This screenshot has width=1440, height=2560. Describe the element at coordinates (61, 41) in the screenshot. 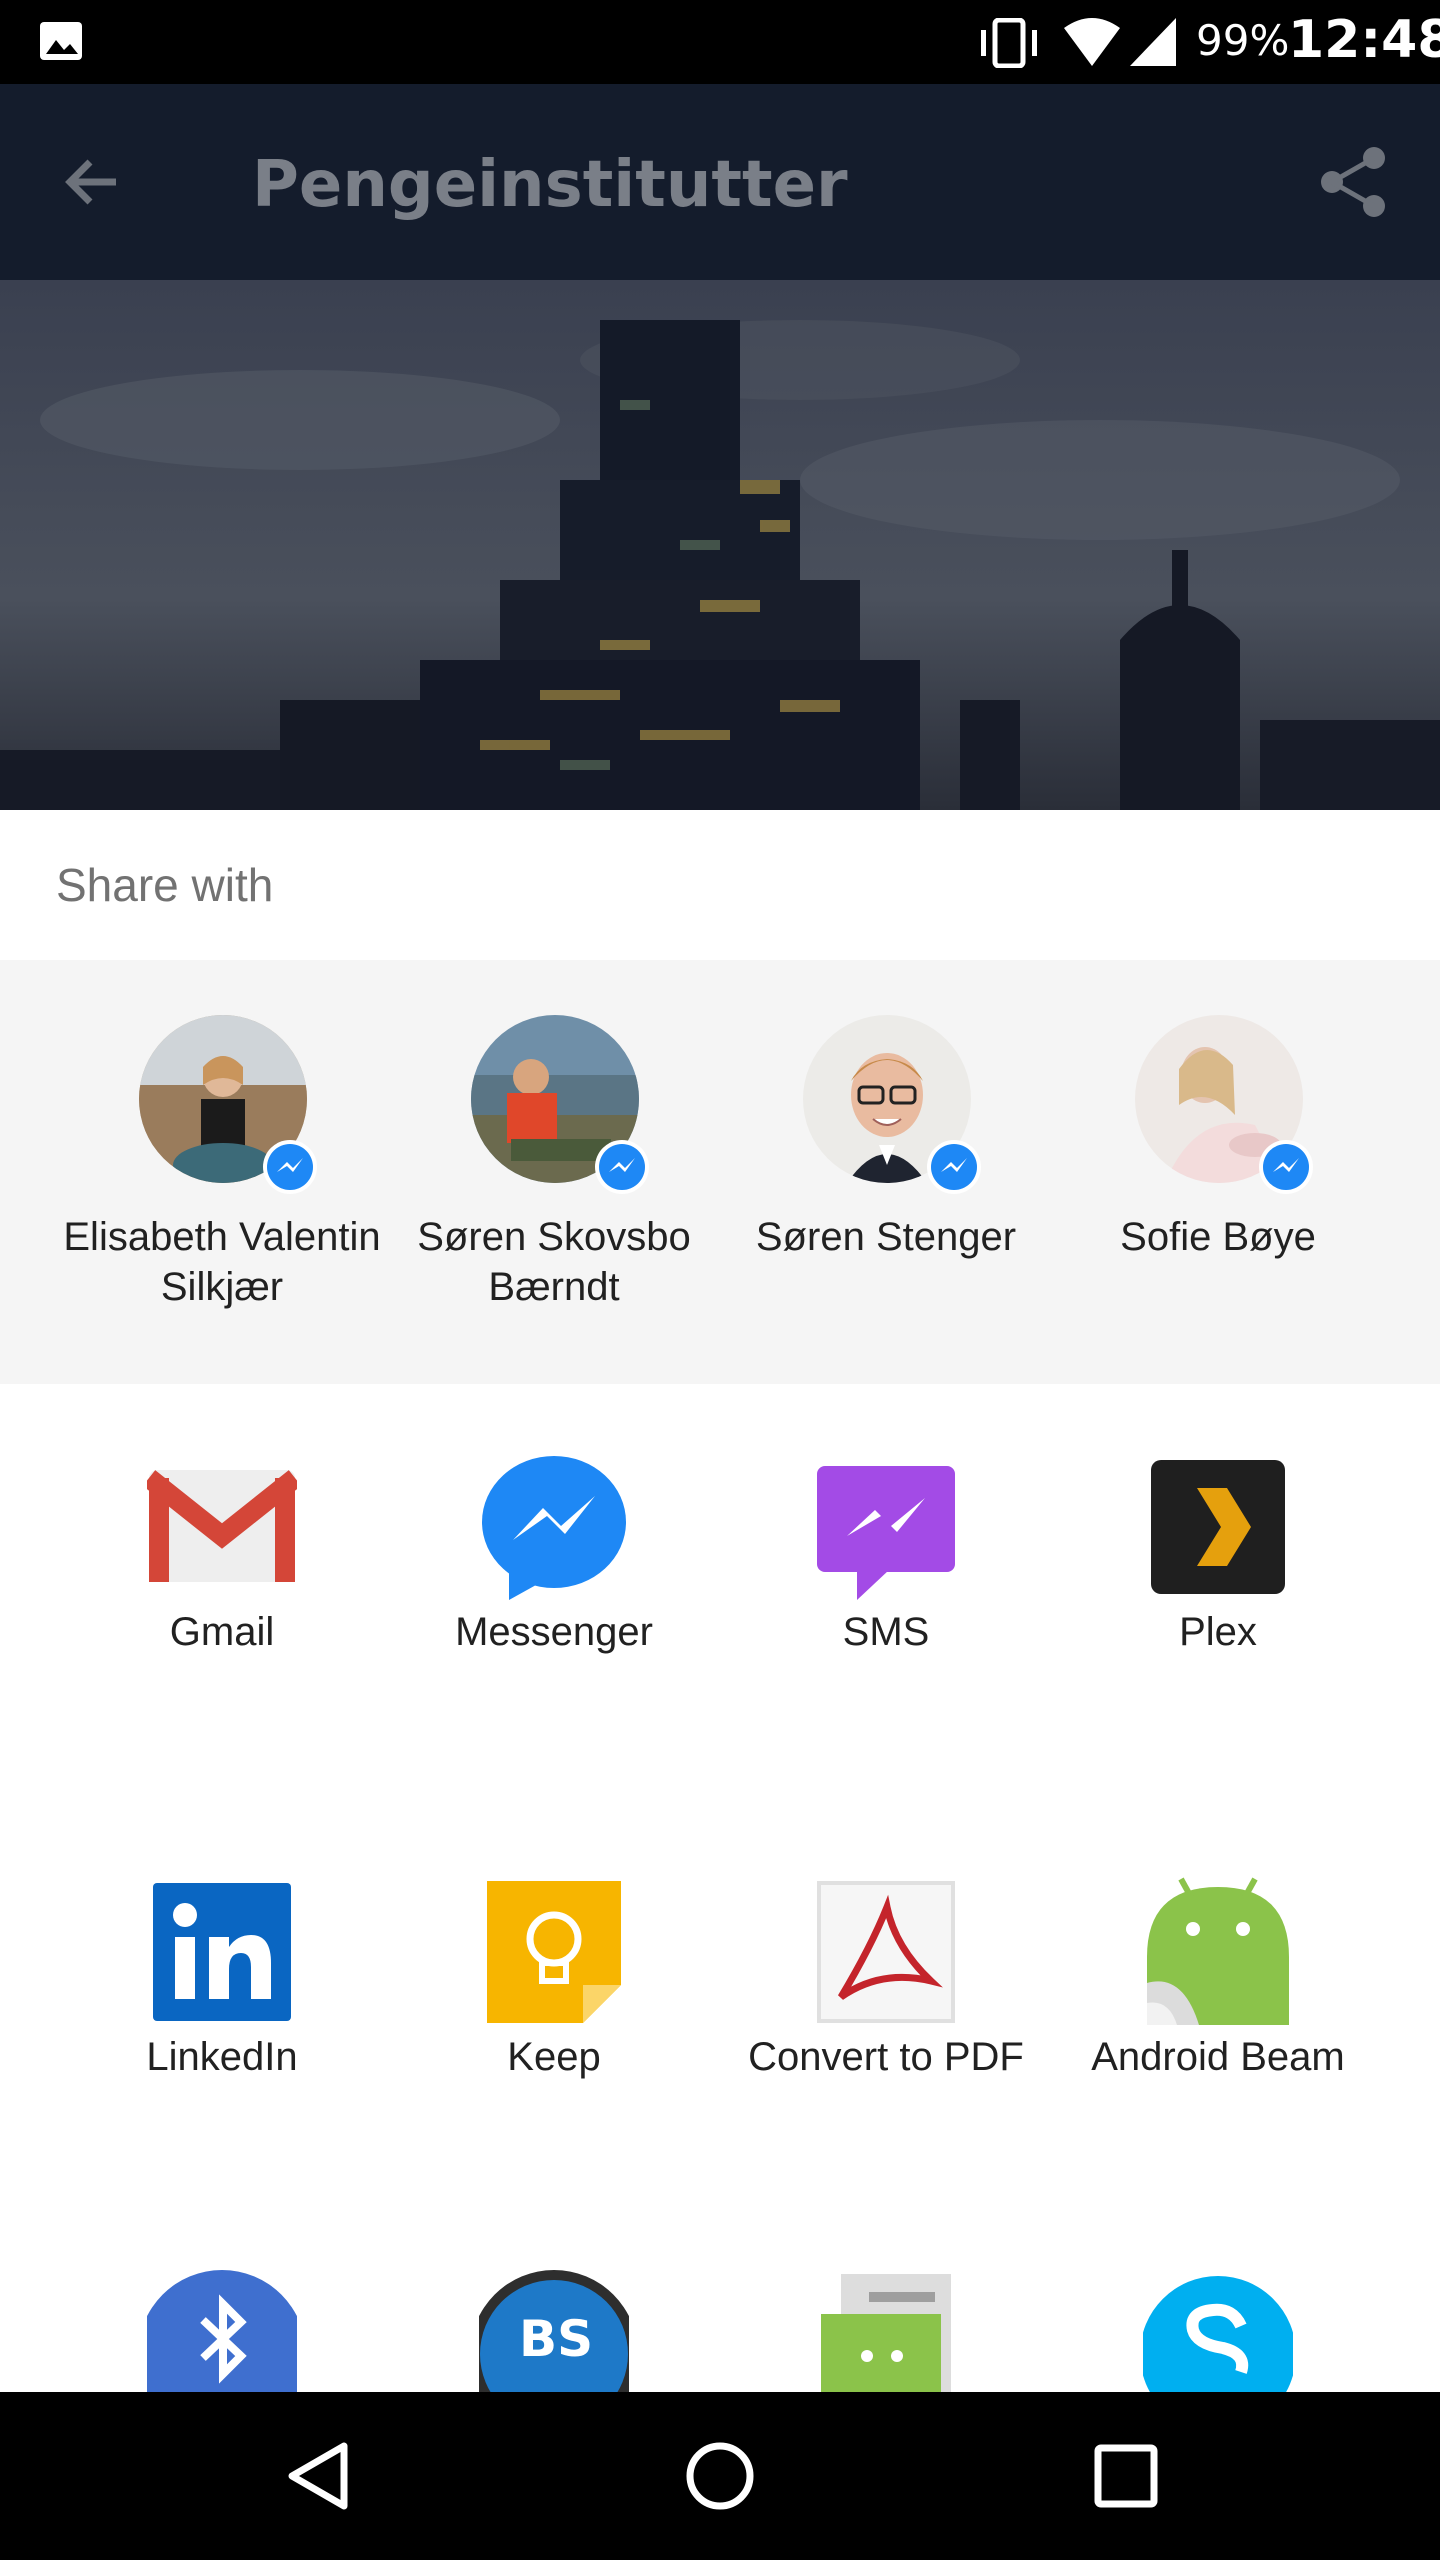

I see `gallery-icon` at that location.